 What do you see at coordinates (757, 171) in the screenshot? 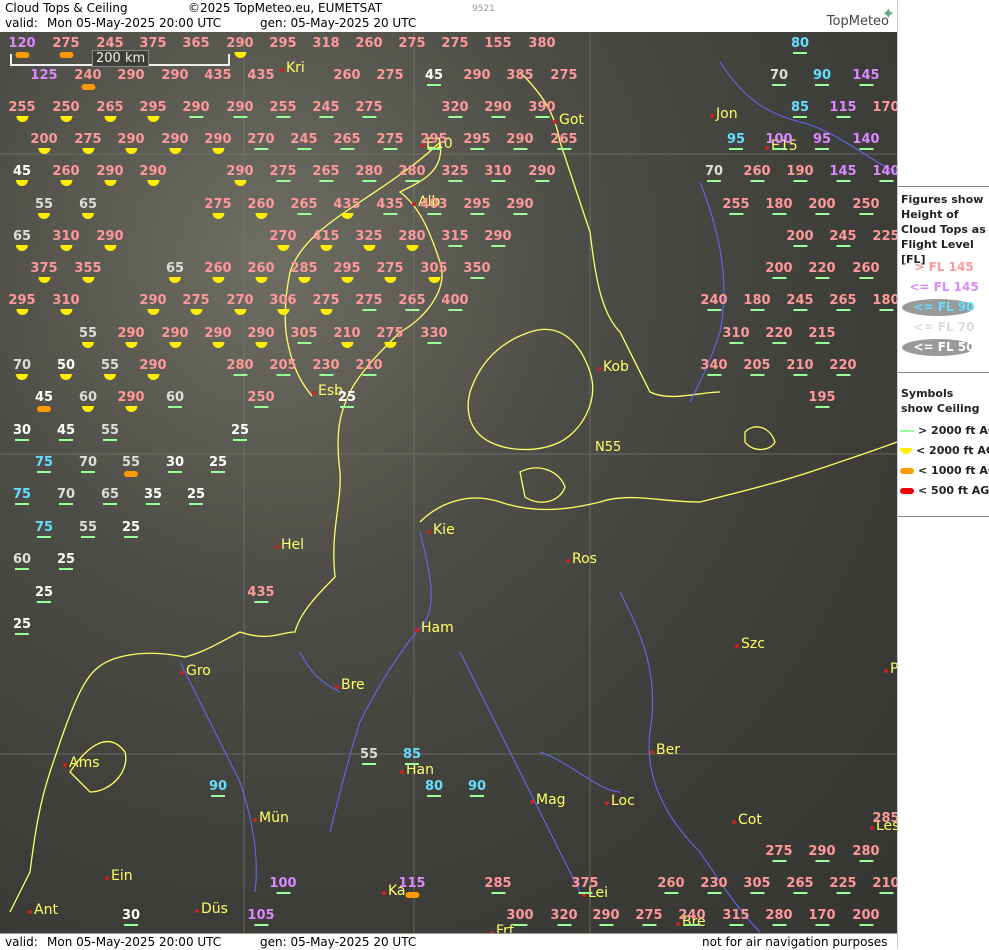
I see `cloud-top-value: 260` at bounding box center [757, 171].